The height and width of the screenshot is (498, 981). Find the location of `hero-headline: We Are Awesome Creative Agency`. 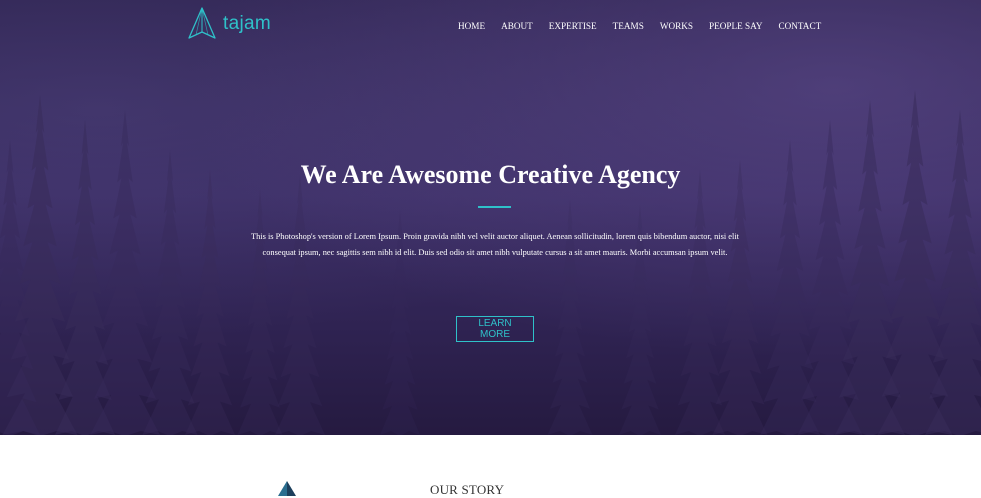

hero-headline: We Are Awesome Creative Agency is located at coordinates (490, 174).